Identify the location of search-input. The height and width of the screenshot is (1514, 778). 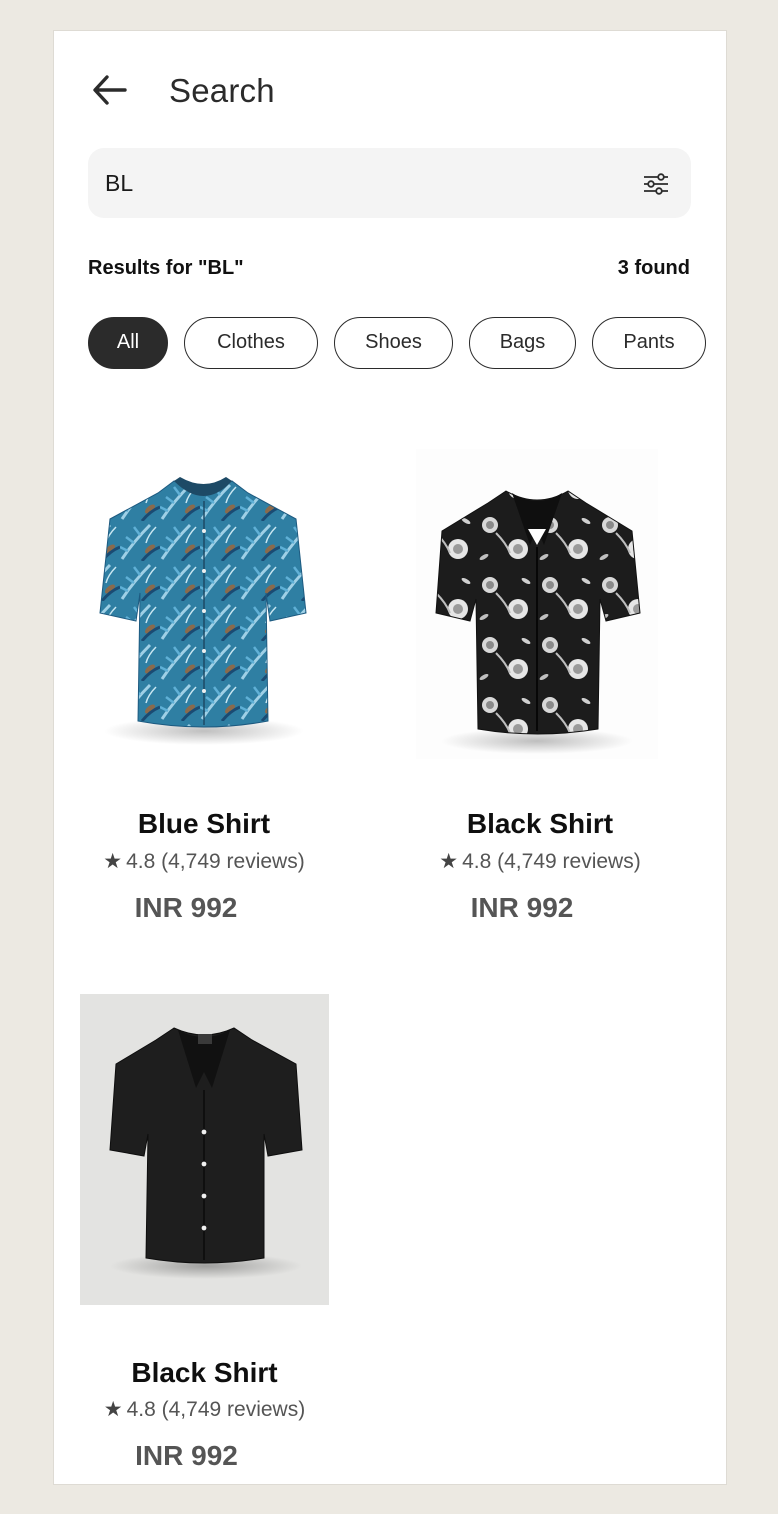
(355, 183).